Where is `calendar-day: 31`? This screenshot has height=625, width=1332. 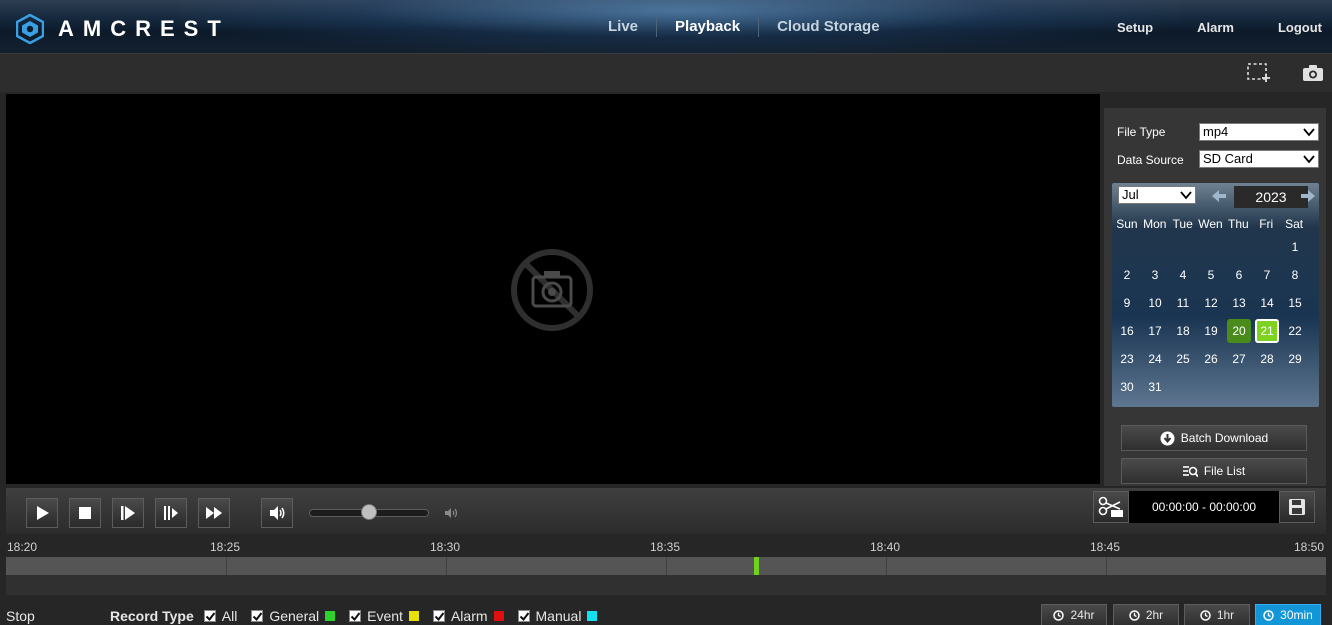 calendar-day: 31 is located at coordinates (1155, 387).